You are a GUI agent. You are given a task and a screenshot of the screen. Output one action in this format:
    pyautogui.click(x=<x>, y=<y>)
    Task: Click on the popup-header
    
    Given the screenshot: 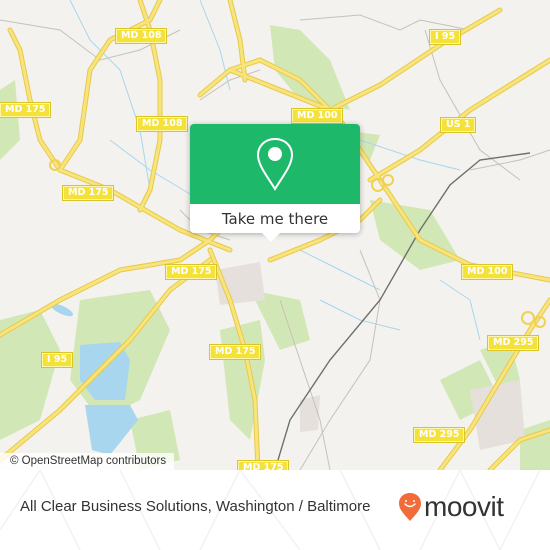 What is the action you would take?
    pyautogui.click(x=275, y=164)
    